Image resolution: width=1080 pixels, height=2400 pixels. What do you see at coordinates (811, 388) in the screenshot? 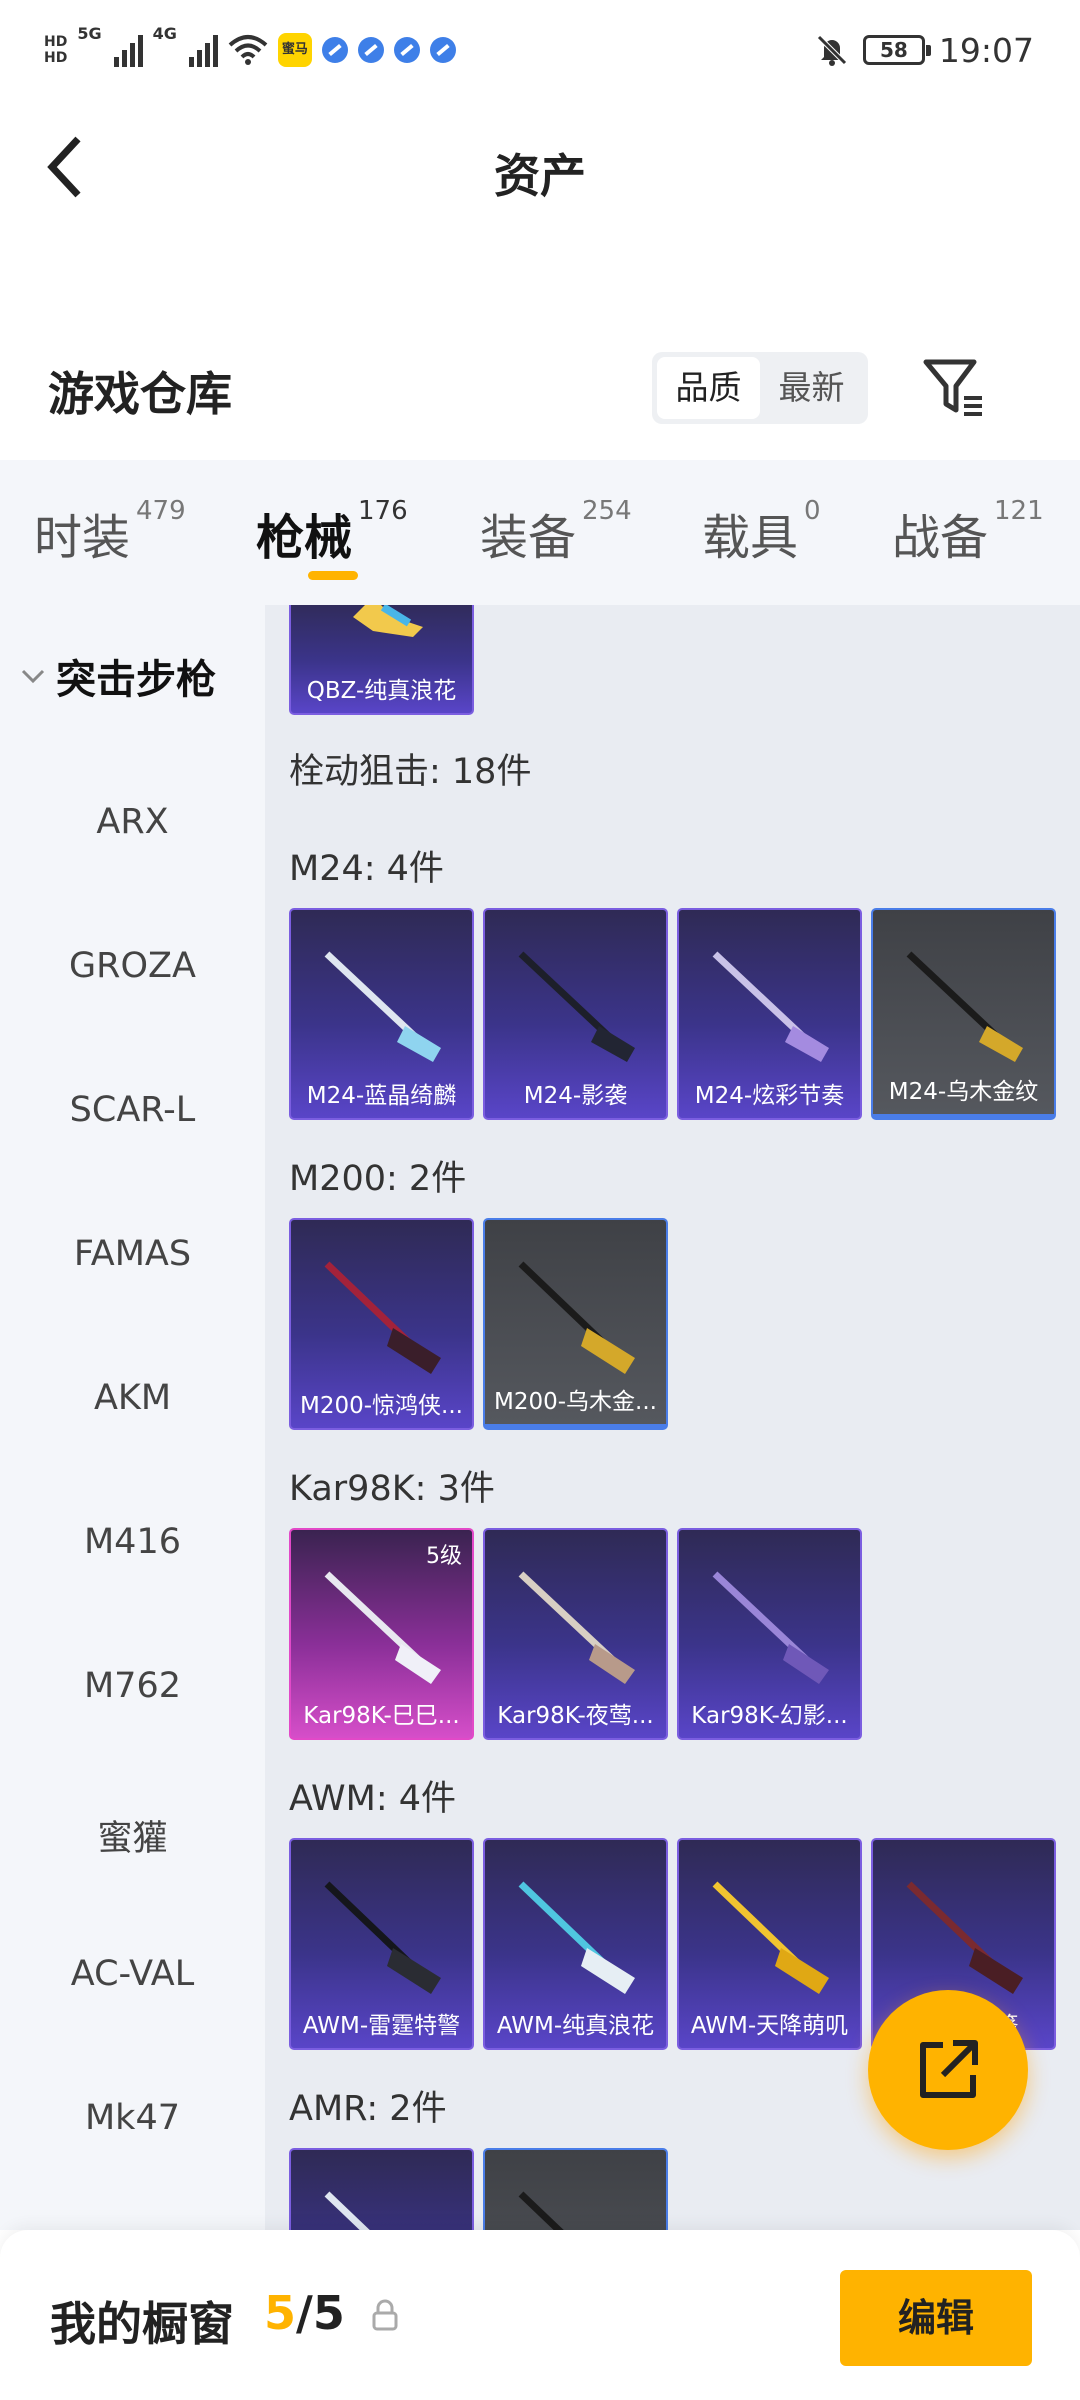
I see `sort-newest-button: 最新` at bounding box center [811, 388].